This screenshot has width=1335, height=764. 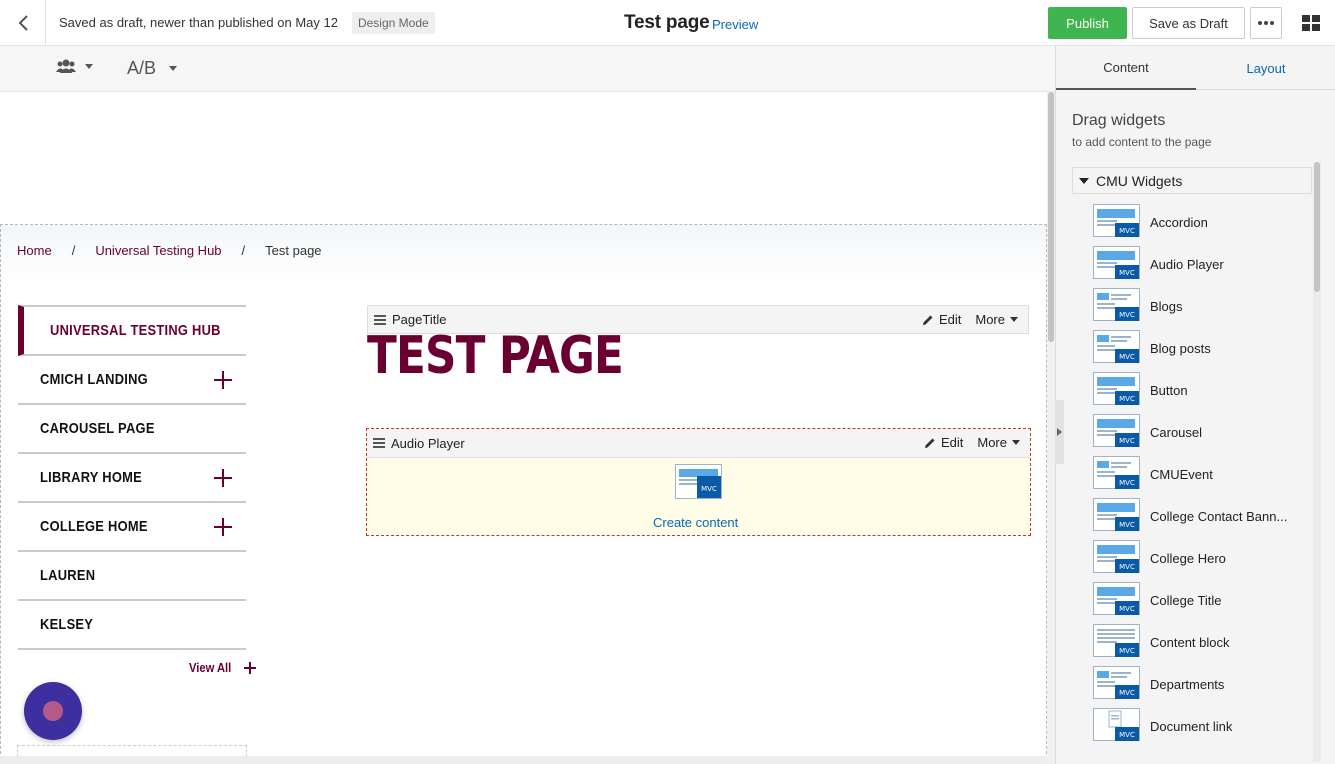 What do you see at coordinates (1087, 23) in the screenshot?
I see `publish-button: Publish` at bounding box center [1087, 23].